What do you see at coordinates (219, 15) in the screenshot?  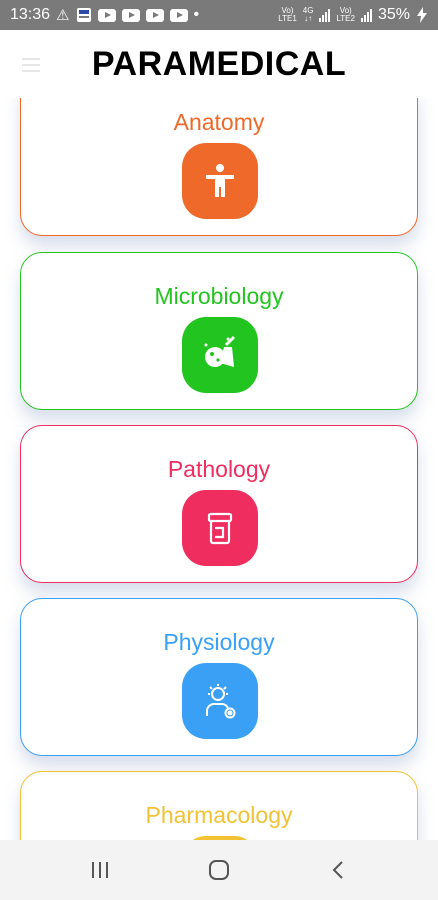 I see `status-bar: 13:36 ⚠ • Vo) LTE1 4G ↓↑ Vo) LTE2 35%` at bounding box center [219, 15].